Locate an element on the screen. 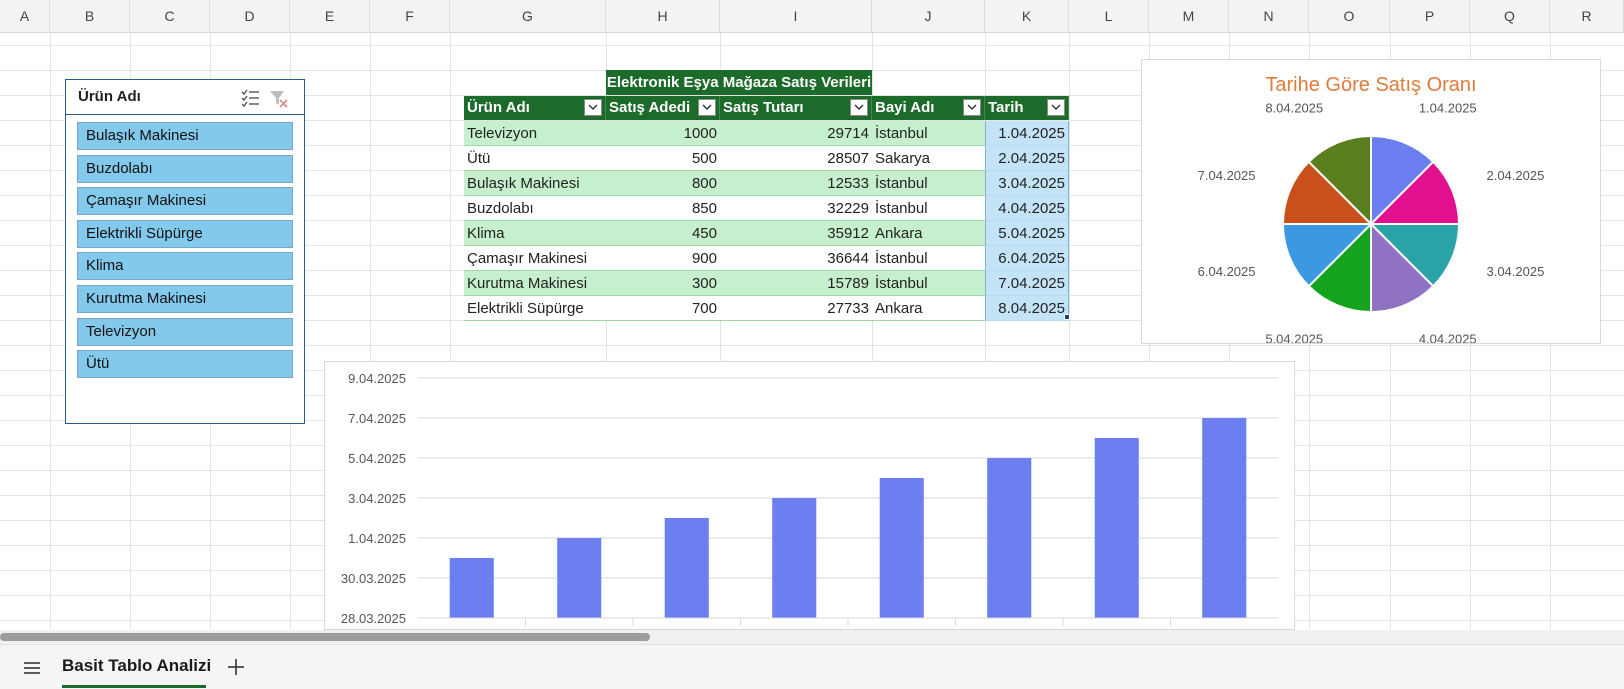 This screenshot has width=1624, height=689. slicer-item: Klima is located at coordinates (185, 266).